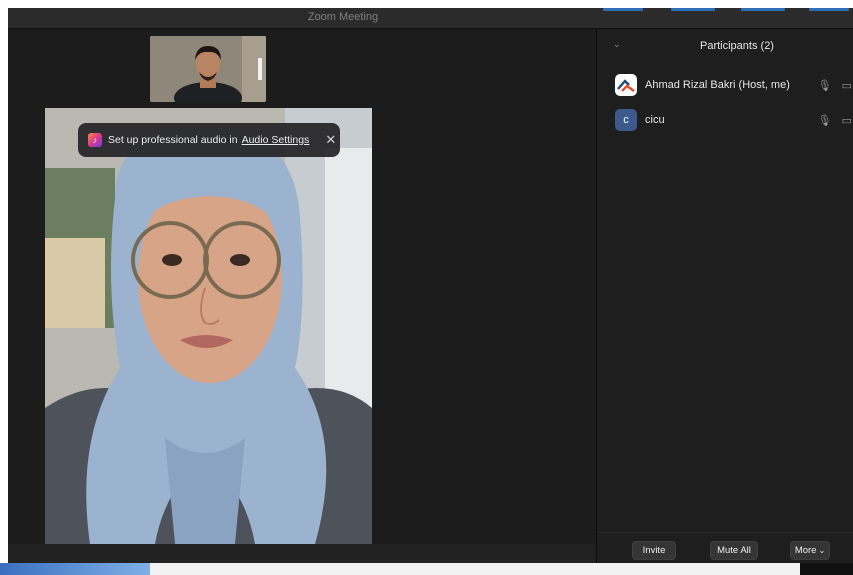  I want to click on participant-row: c cicu 🎙︎ ▭, so click(734, 120).